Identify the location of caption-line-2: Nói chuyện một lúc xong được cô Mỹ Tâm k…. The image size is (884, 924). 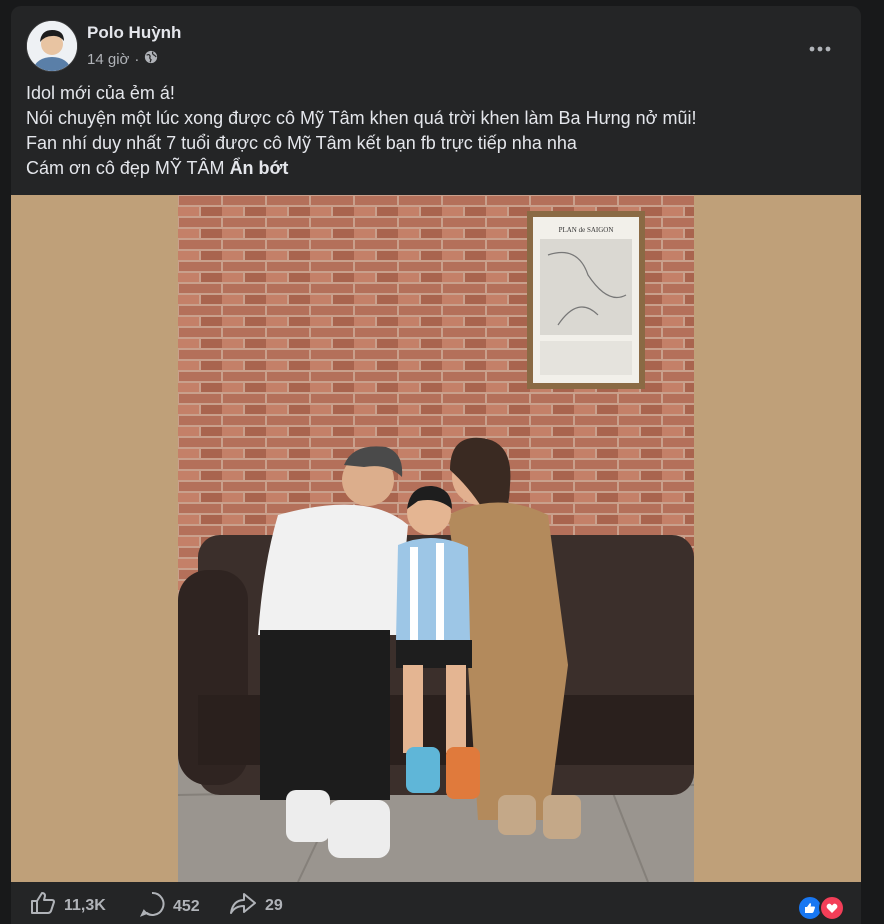
(361, 118).